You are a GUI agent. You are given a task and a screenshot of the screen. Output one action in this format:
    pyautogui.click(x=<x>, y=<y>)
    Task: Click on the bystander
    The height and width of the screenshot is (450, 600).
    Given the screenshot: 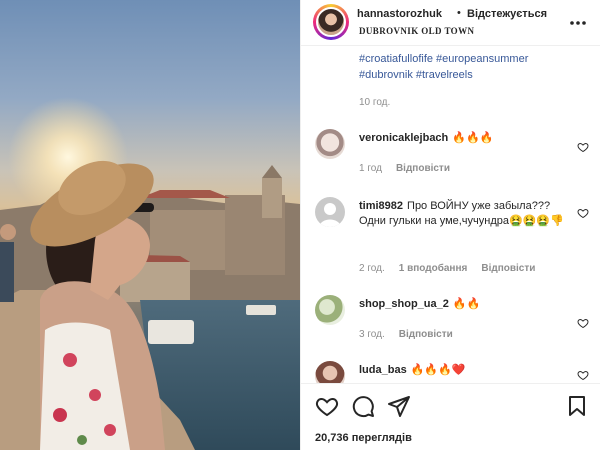 What is the action you would take?
    pyautogui.click(x=8, y=232)
    